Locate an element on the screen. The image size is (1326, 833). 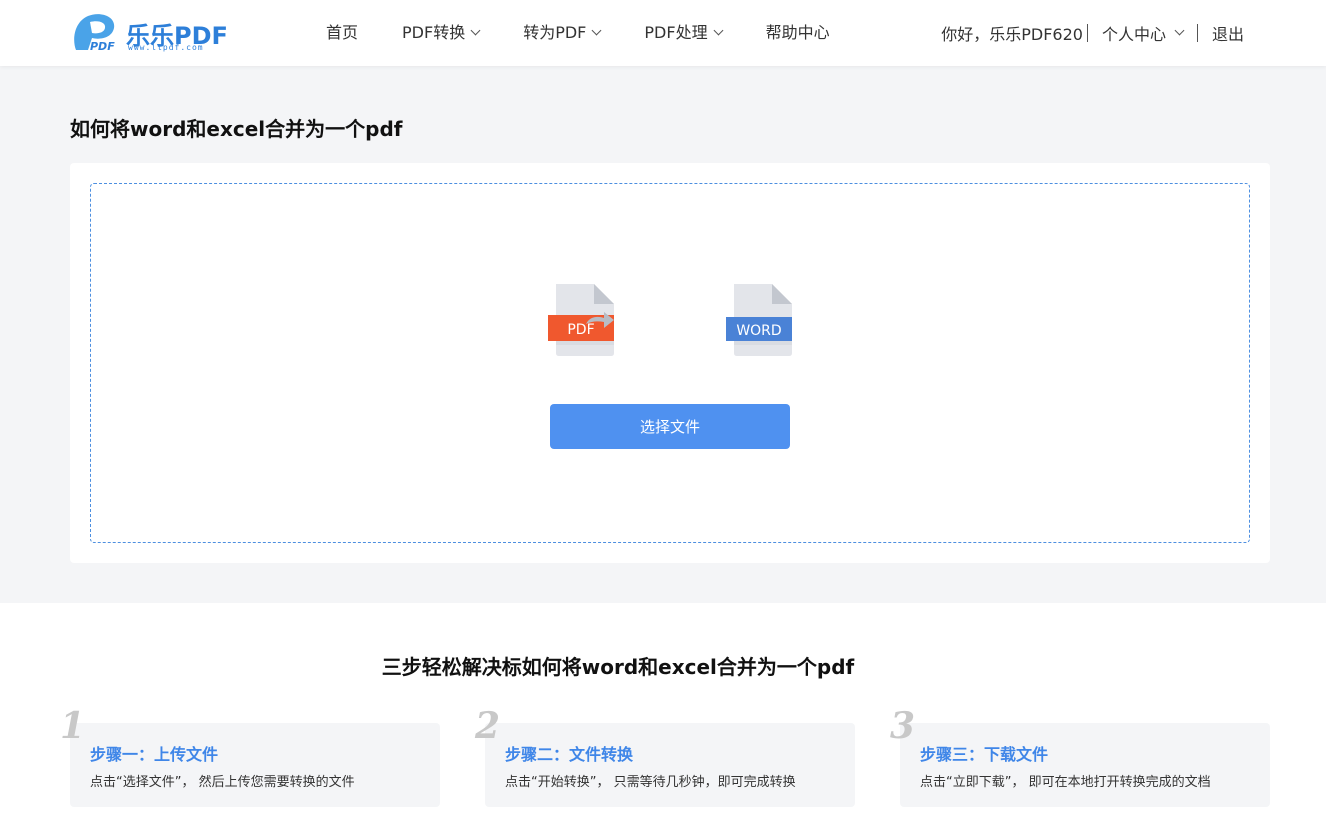
nav-to-pdf: 转为PDF is located at coordinates (562, 33).